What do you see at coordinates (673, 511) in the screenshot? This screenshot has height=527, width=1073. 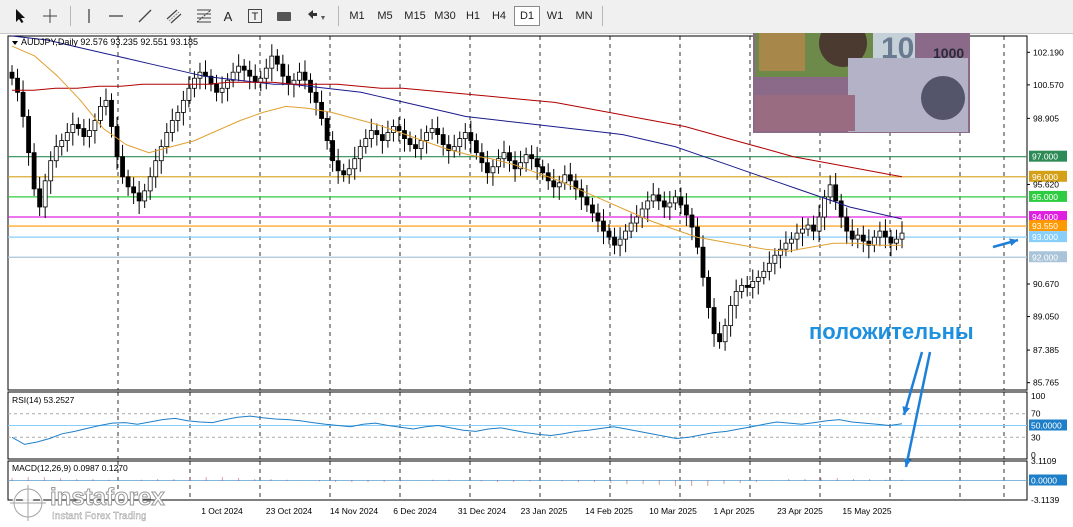 I see `x-axis-date-label: 10 Mar 2025` at bounding box center [673, 511].